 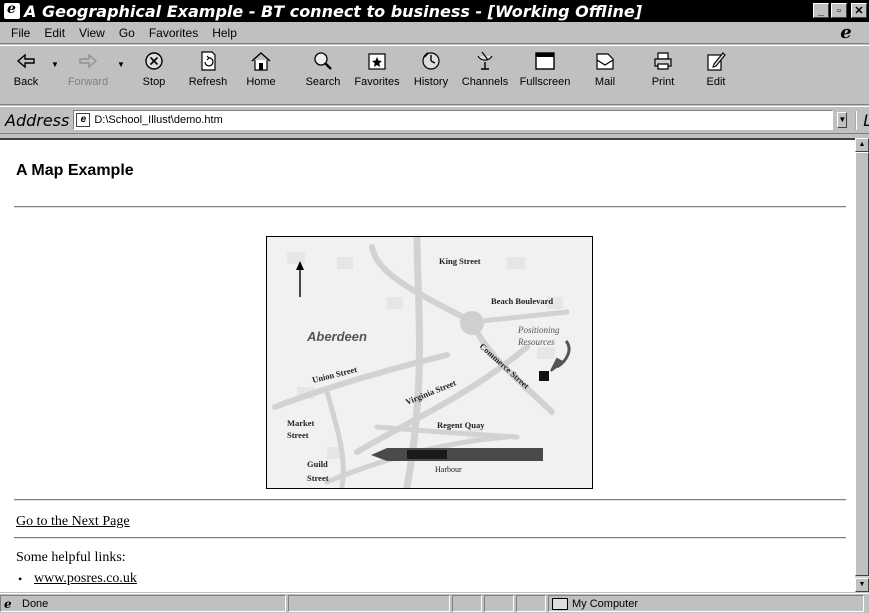 What do you see at coordinates (292, 74) in the screenshot?
I see `toolbar-separator` at bounding box center [292, 74].